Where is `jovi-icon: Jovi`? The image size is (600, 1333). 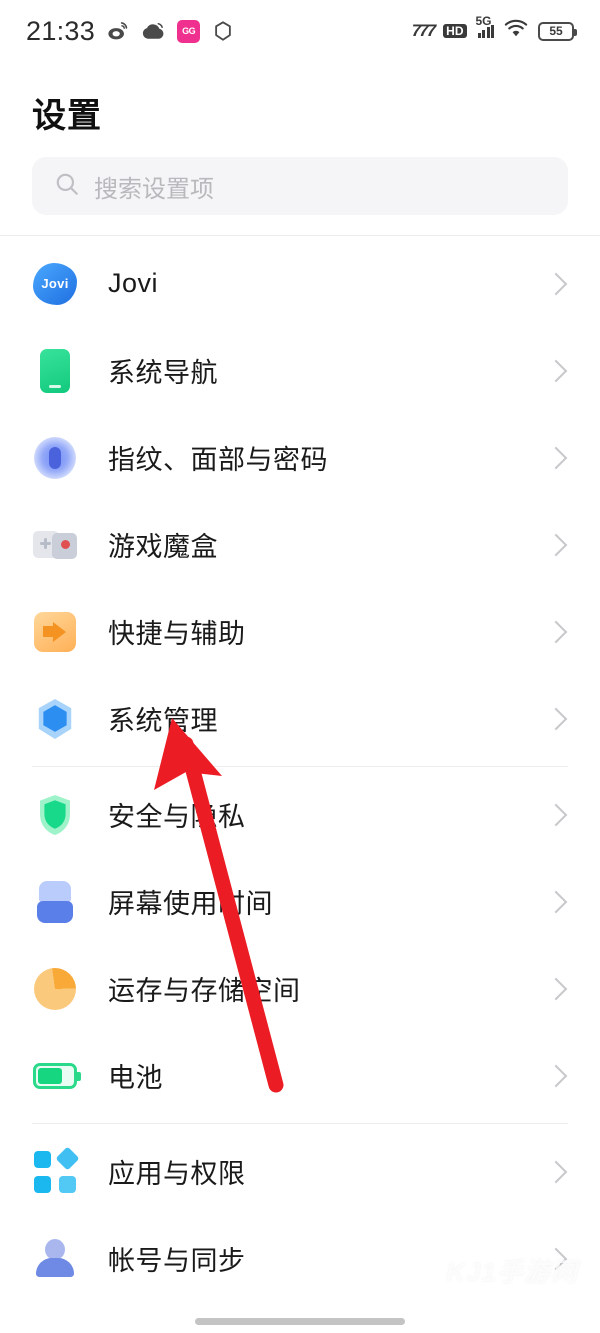 jovi-icon: Jovi is located at coordinates (55, 284).